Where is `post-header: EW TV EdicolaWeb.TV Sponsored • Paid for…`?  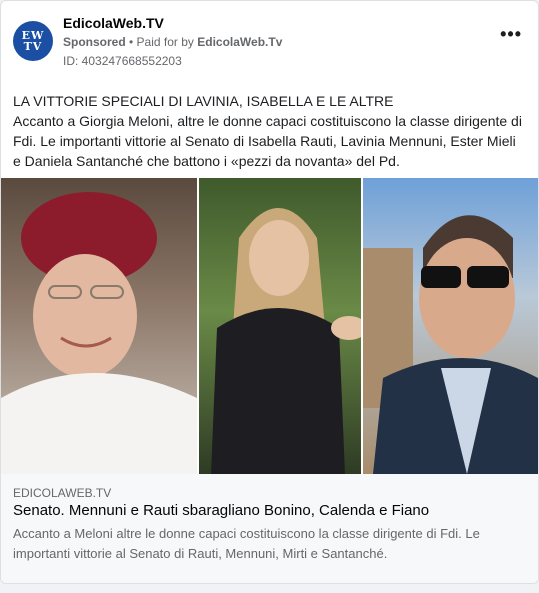 post-header: EW TV EdicolaWeb.TV Sponsored • Paid for… is located at coordinates (269, 41).